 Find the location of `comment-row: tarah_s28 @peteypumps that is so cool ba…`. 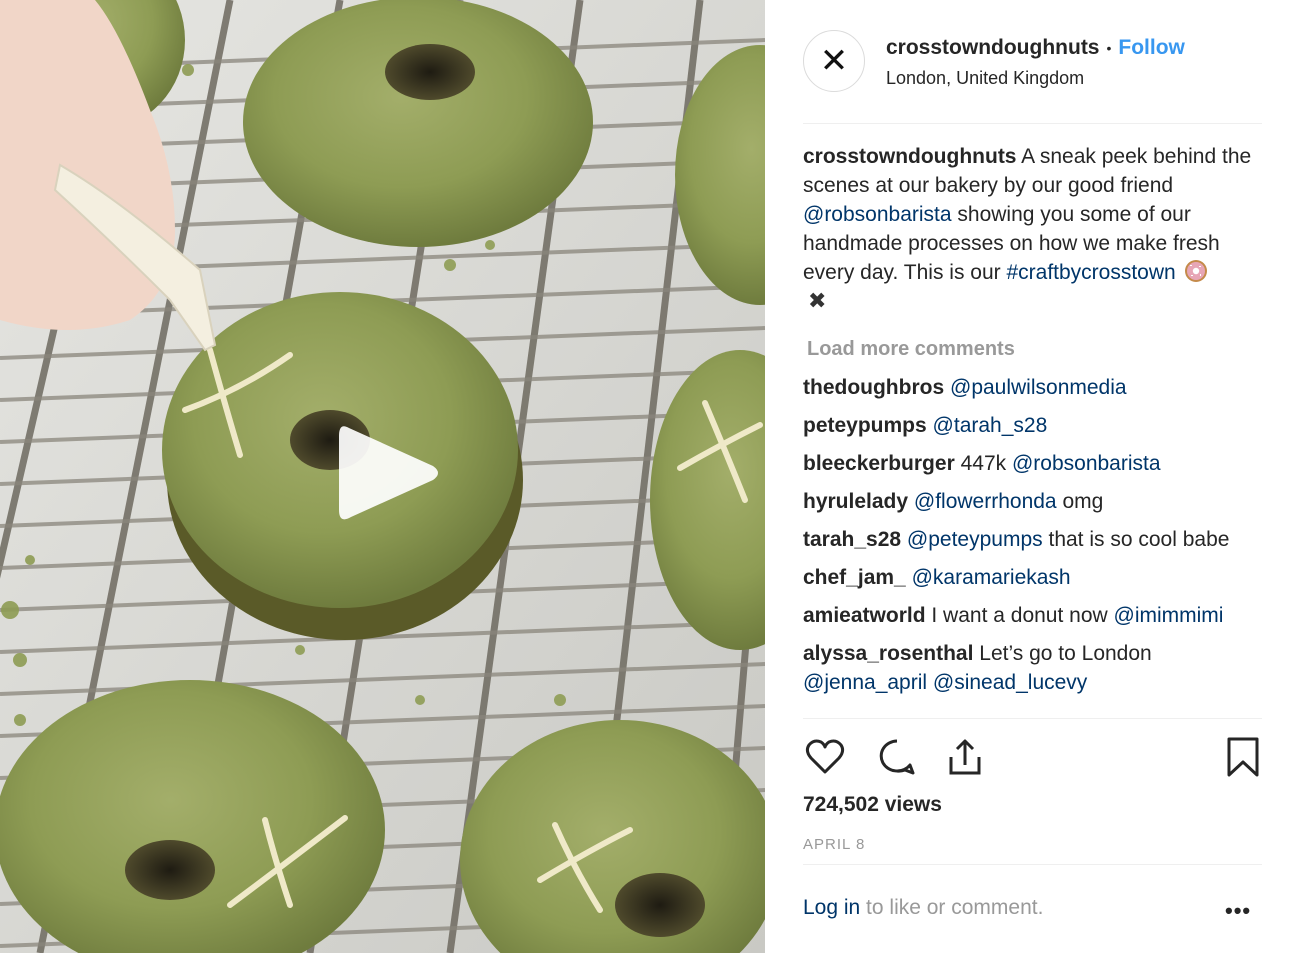

comment-row: tarah_s28 @peteypumps that is so cool ba… is located at coordinates (1035, 539).